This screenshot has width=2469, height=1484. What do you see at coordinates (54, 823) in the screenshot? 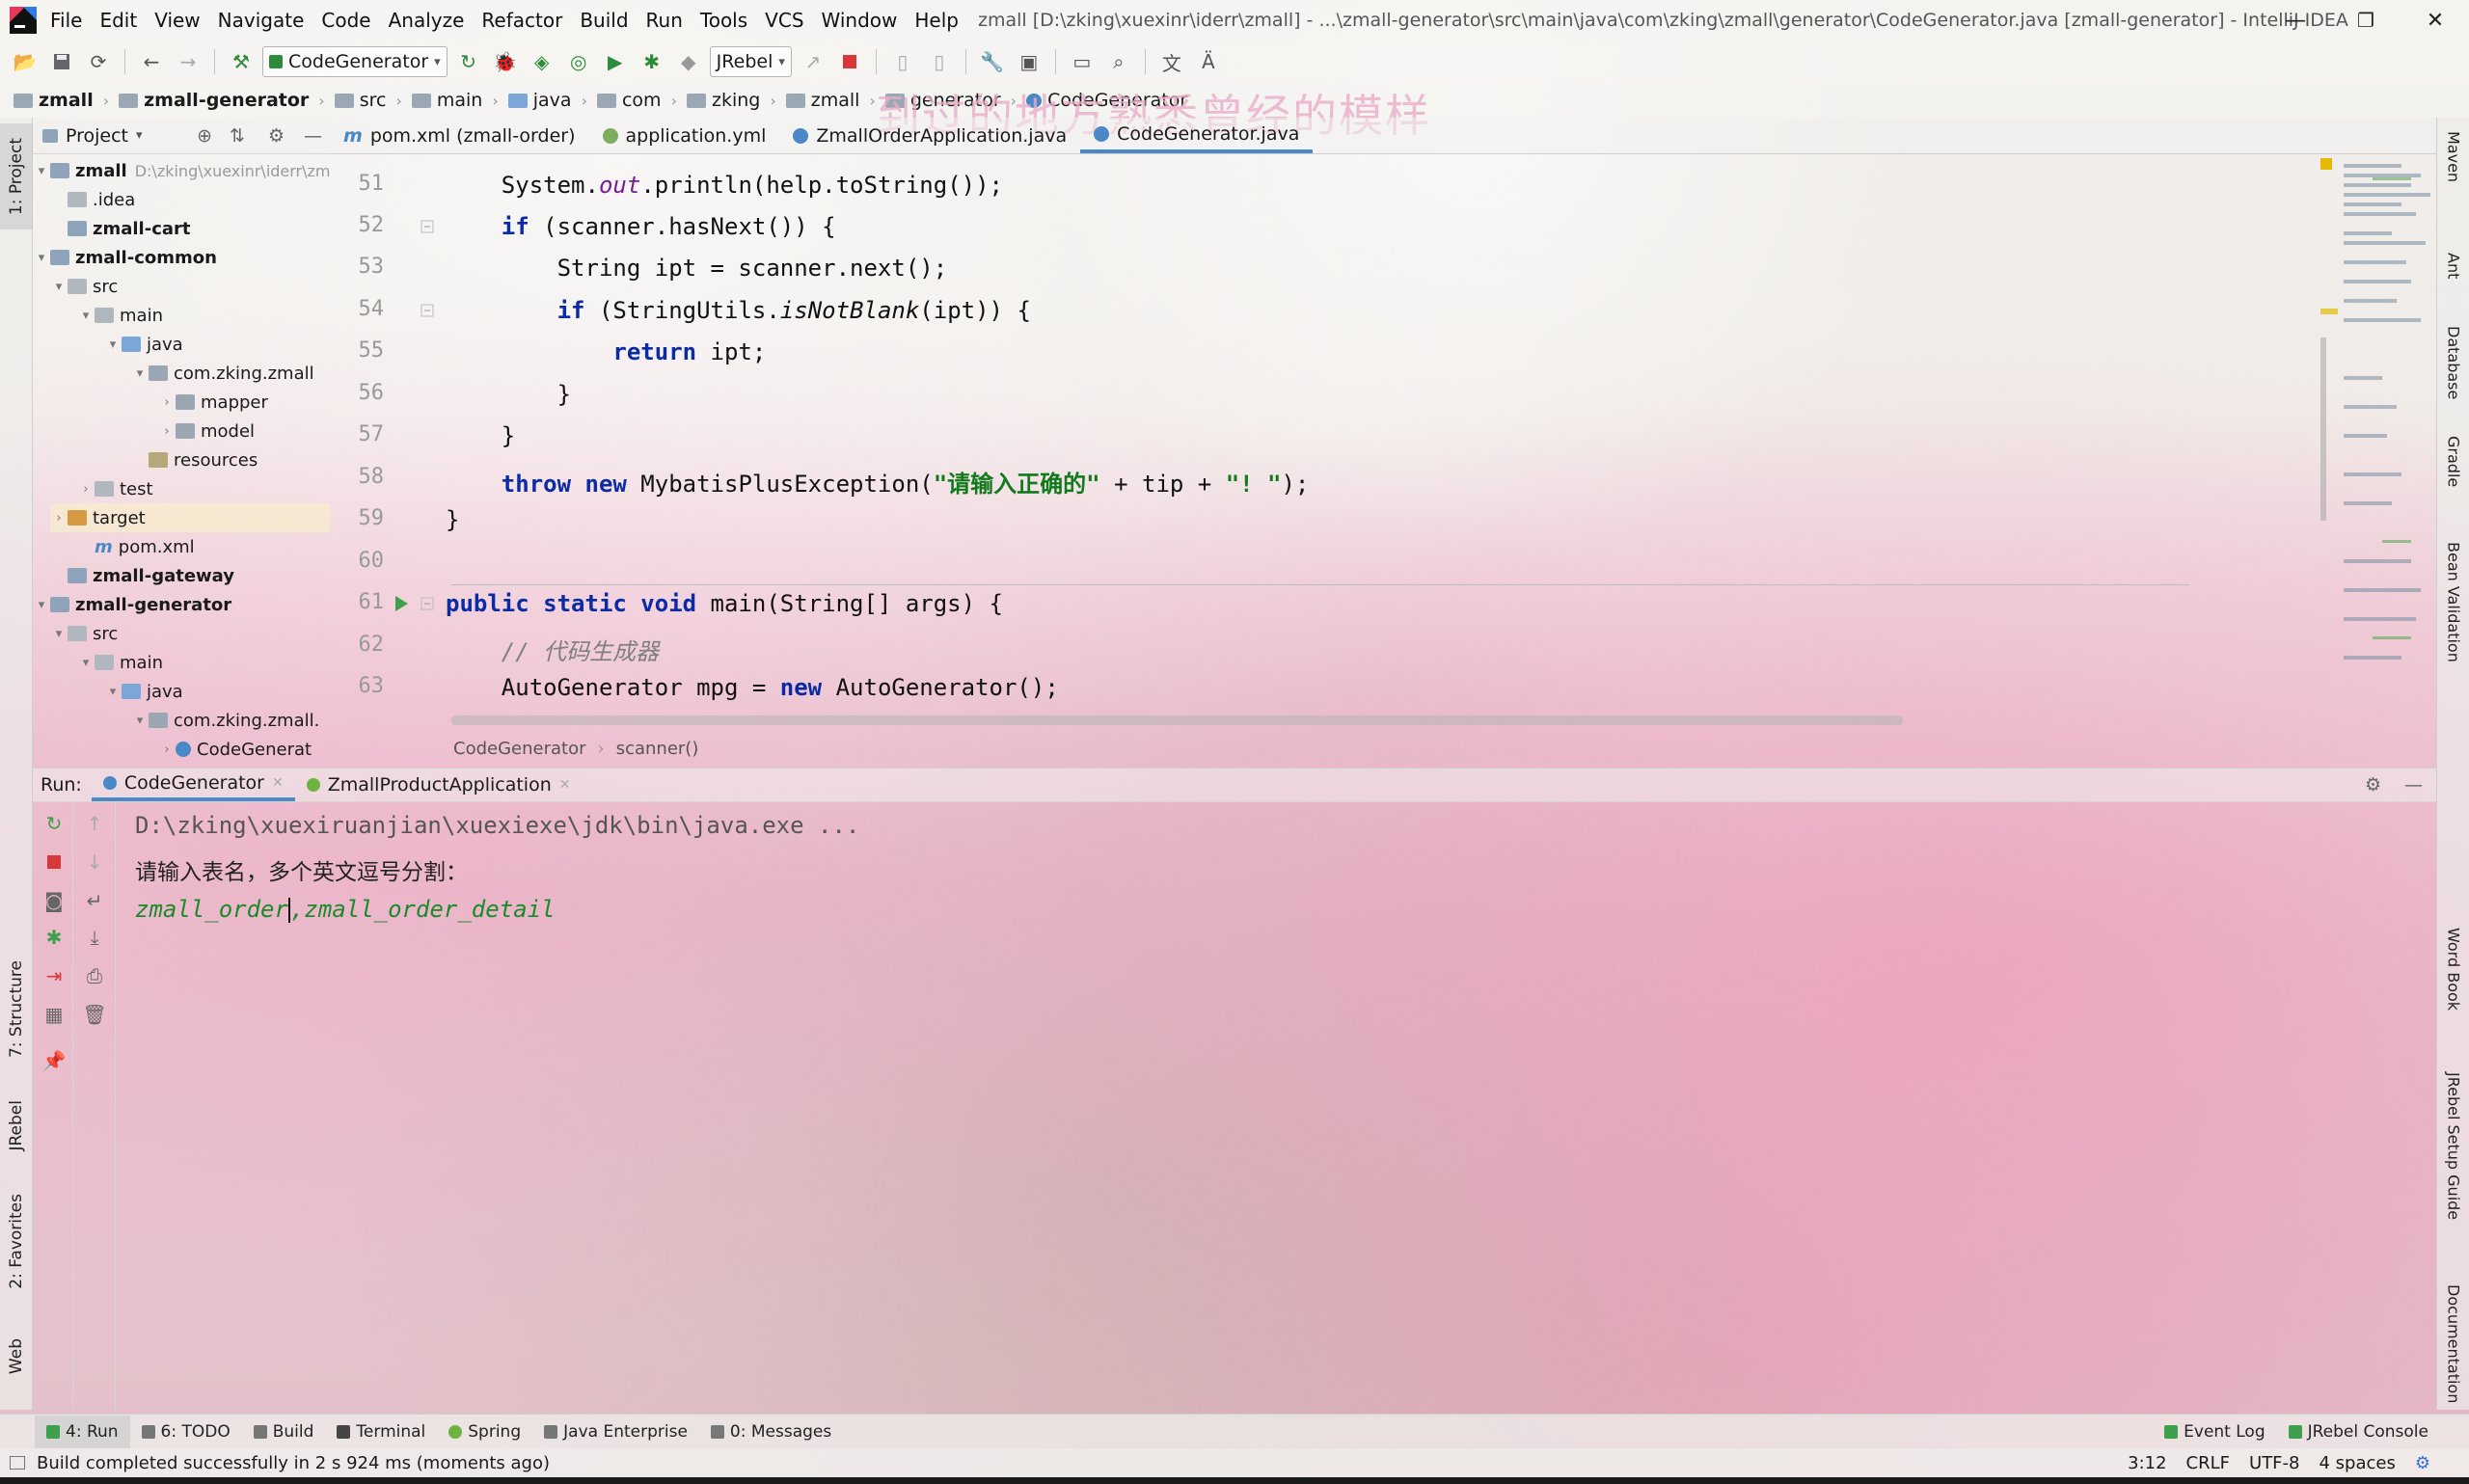
I see `rerun-icon: ↻` at bounding box center [54, 823].